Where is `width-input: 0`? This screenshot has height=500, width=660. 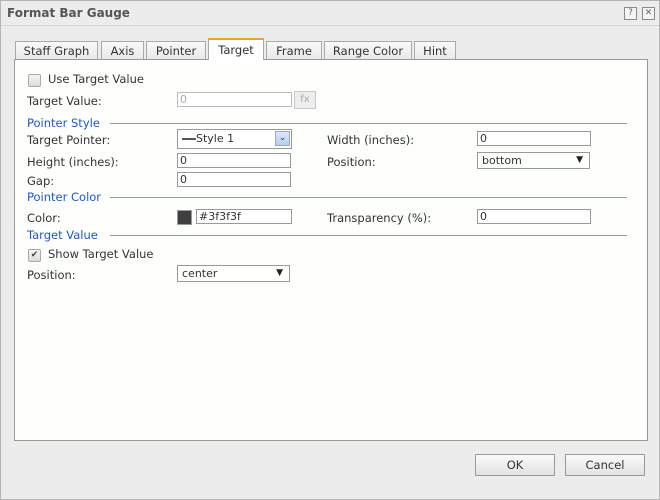 width-input: 0 is located at coordinates (534, 138).